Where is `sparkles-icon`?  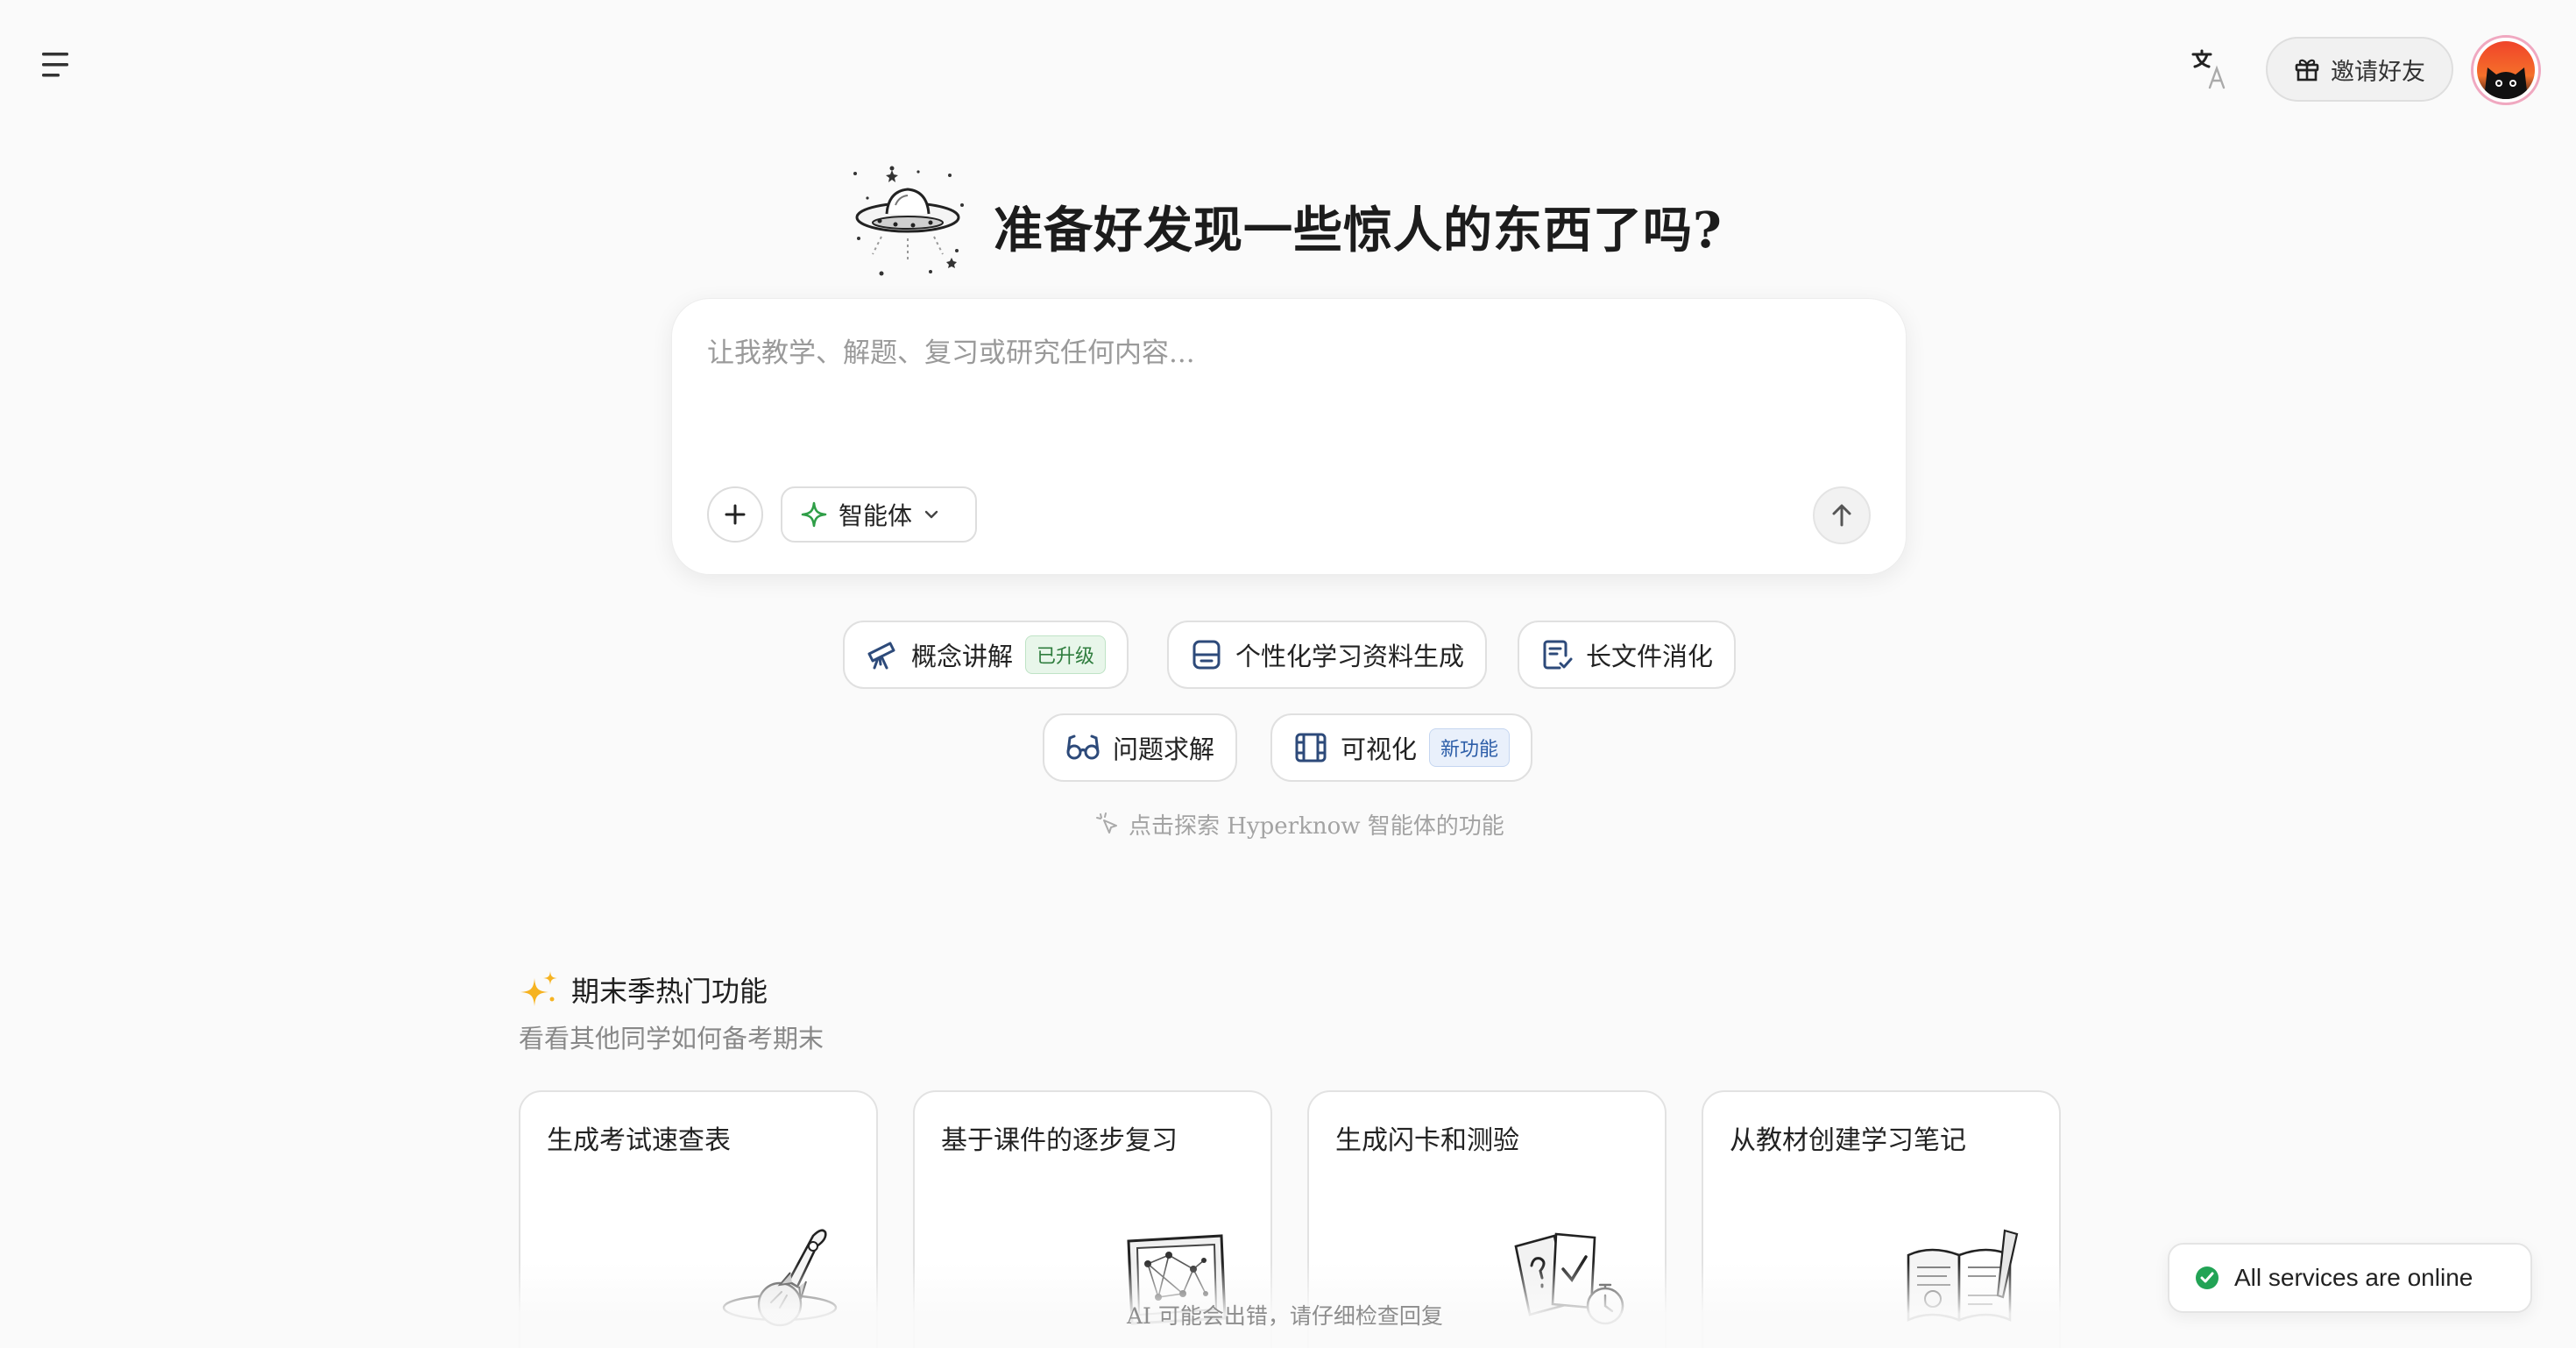 sparkles-icon is located at coordinates (538, 988).